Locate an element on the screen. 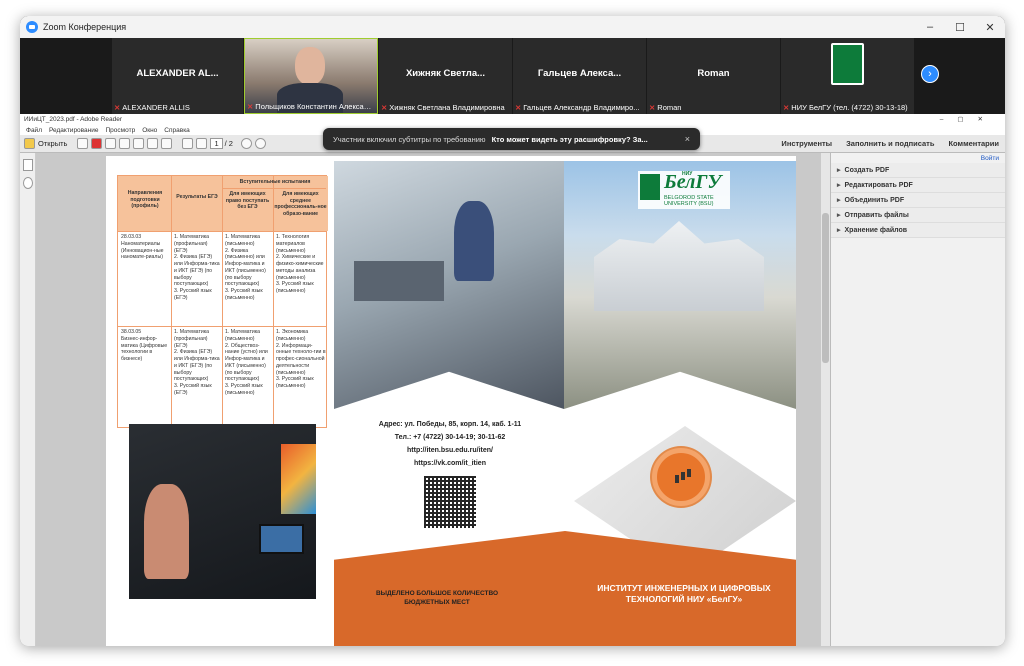 The height and width of the screenshot is (666, 1024). page-number-input: 1 is located at coordinates (216, 143).